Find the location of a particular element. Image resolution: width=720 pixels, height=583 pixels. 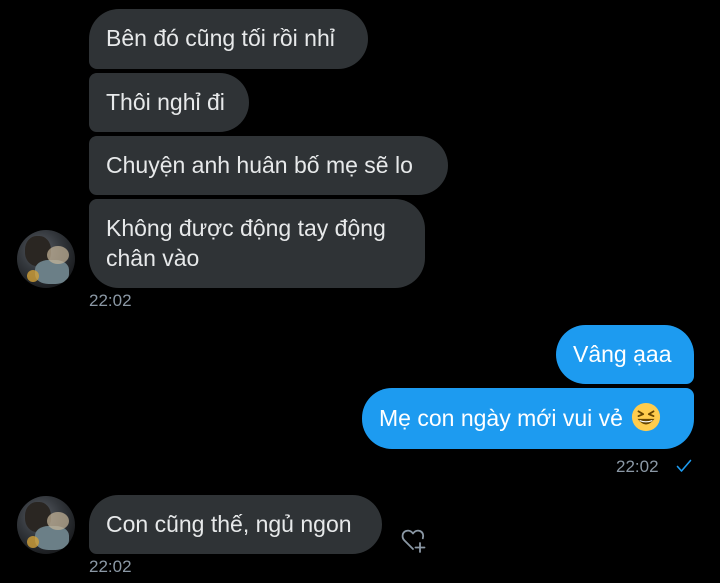

incoming-message: Không được động tay động chân vào is located at coordinates (257, 243).